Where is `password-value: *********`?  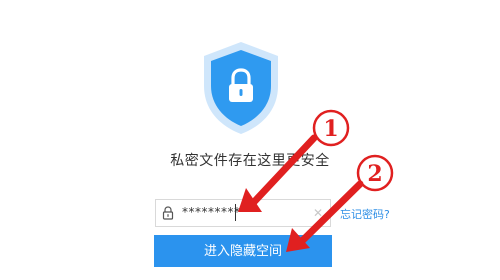
password-value: ********* is located at coordinates (211, 212).